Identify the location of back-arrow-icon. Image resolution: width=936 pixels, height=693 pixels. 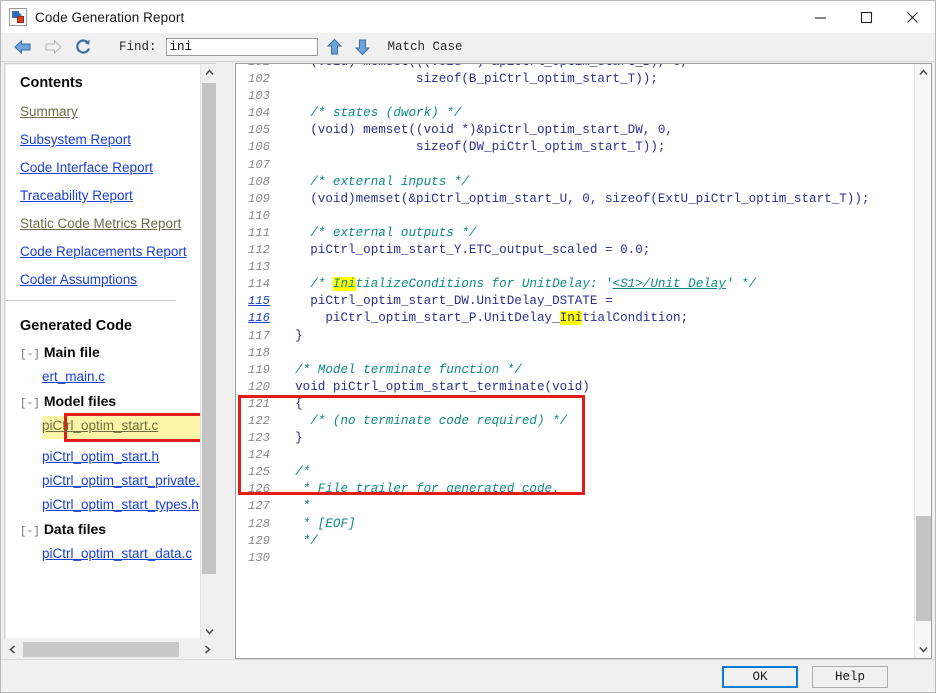
(23, 47).